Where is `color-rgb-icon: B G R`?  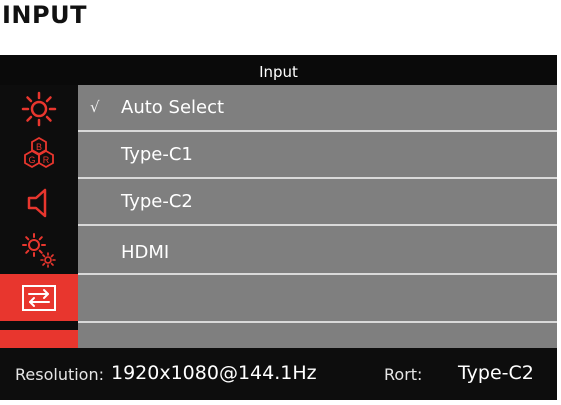 color-rgb-icon: B G R is located at coordinates (39, 152).